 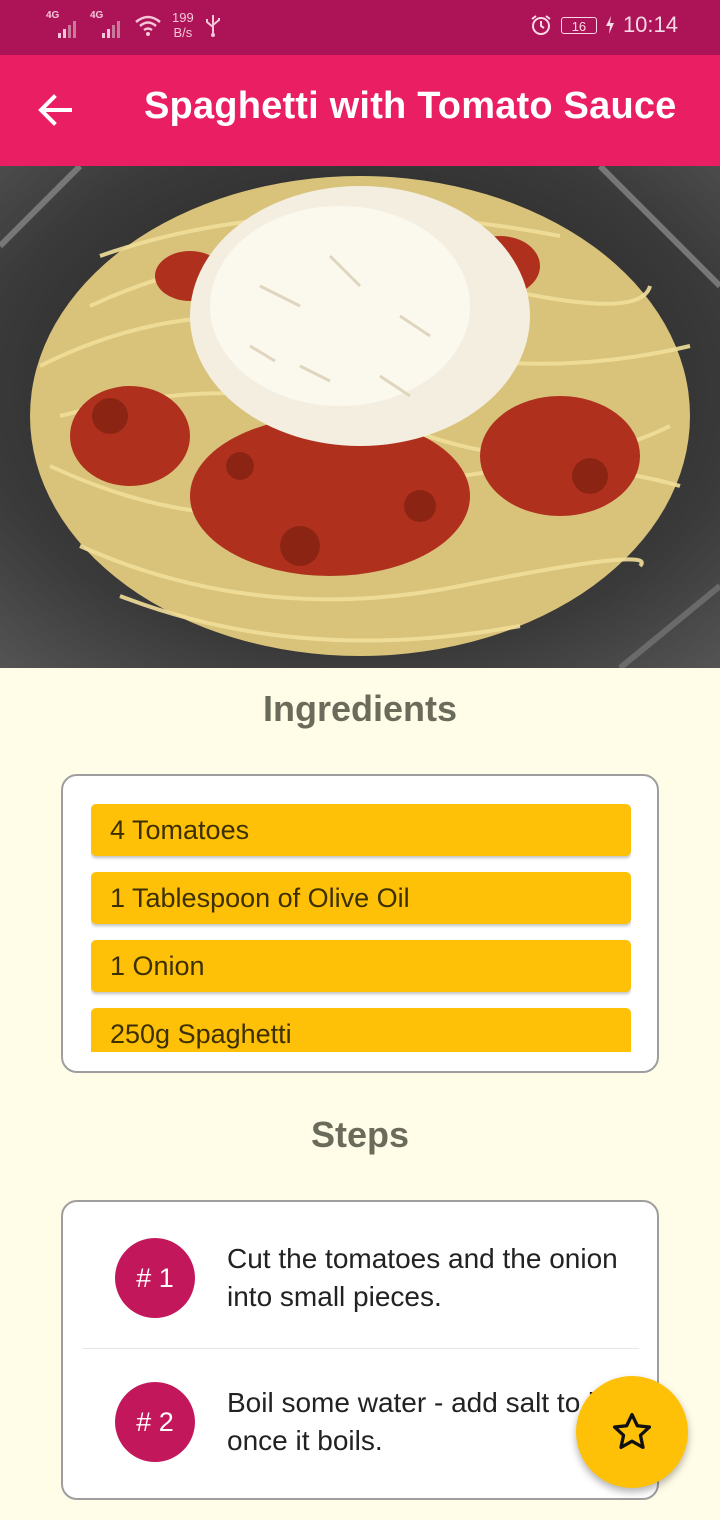 I want to click on charging-icon, so click(x=609, y=25).